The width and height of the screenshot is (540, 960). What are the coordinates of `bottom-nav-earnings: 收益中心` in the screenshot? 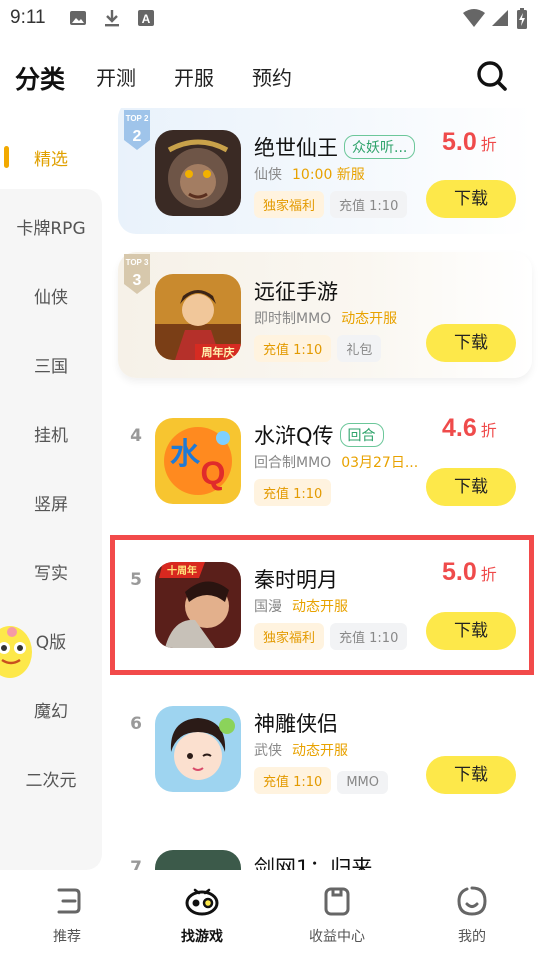 It's located at (337, 915).